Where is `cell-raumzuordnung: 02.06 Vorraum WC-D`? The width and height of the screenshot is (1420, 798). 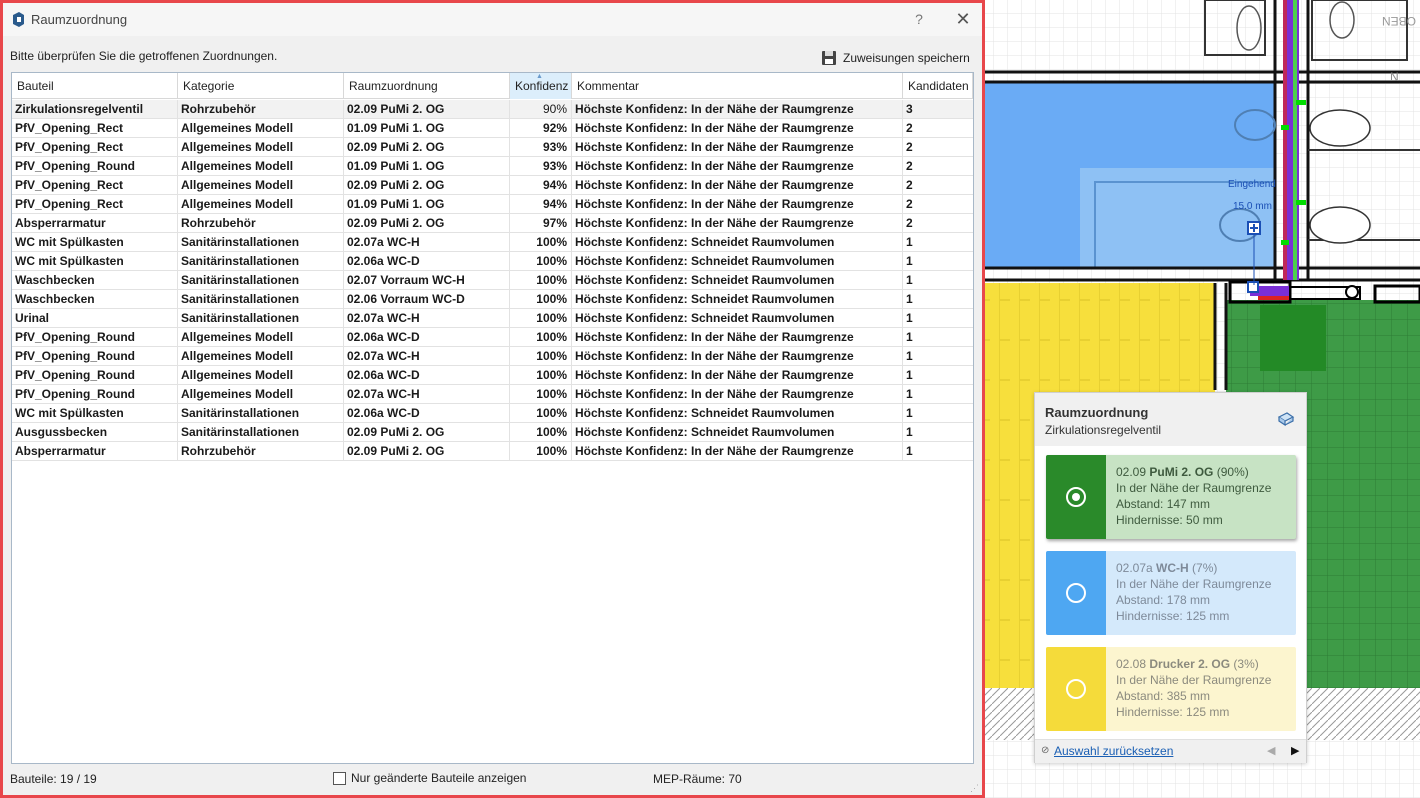
cell-raumzuordnung: 02.06 Vorraum WC-D is located at coordinates (427, 299).